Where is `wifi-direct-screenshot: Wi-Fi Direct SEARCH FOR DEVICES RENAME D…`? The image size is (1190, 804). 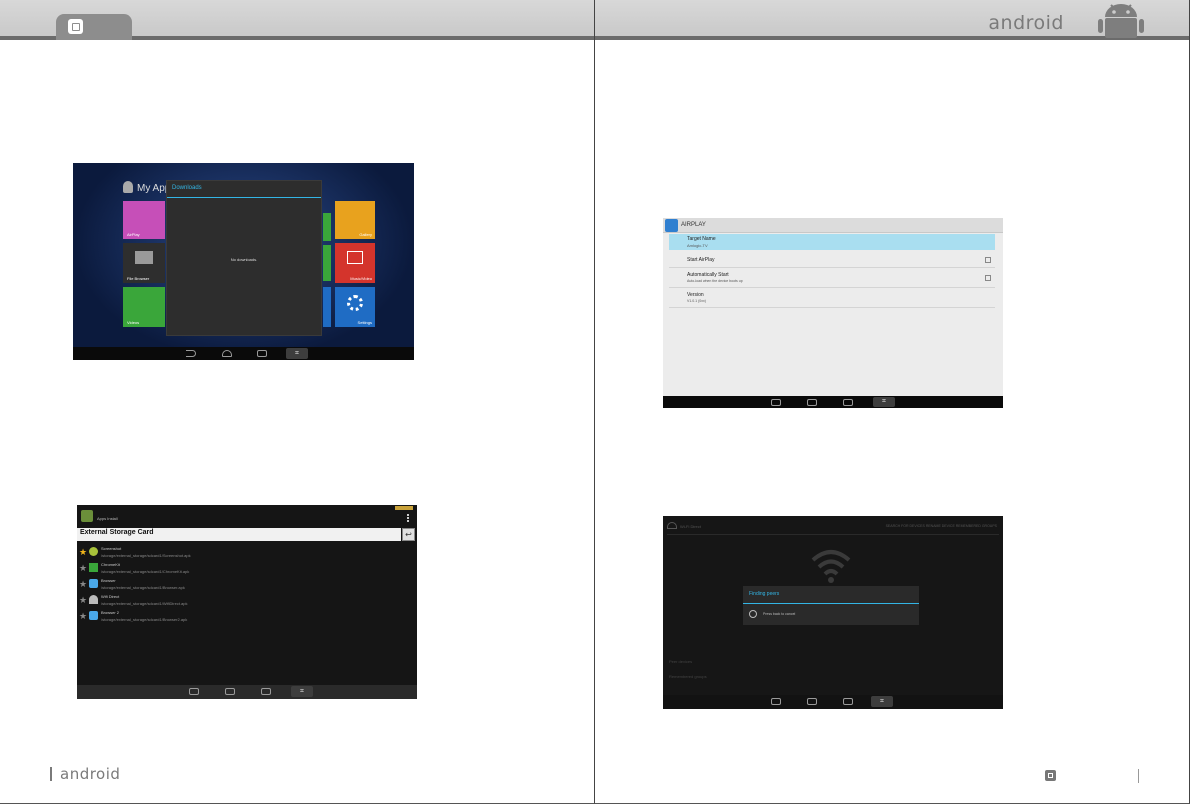 wifi-direct-screenshot: Wi-Fi Direct SEARCH FOR DEVICES RENAME D… is located at coordinates (833, 612).